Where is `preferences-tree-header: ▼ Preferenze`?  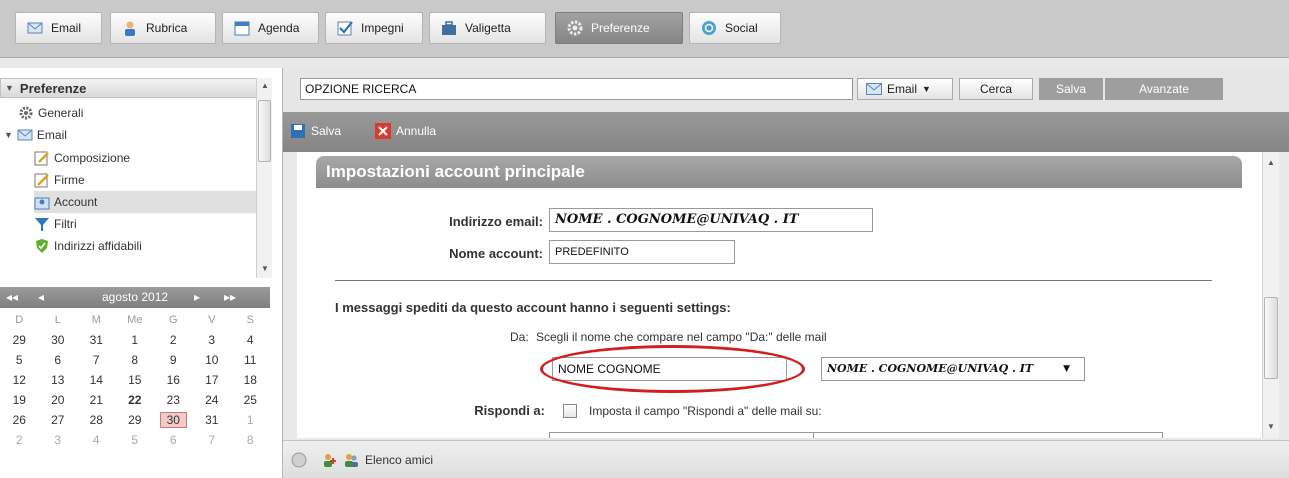 preferences-tree-header: ▼ Preferenze is located at coordinates (136, 88).